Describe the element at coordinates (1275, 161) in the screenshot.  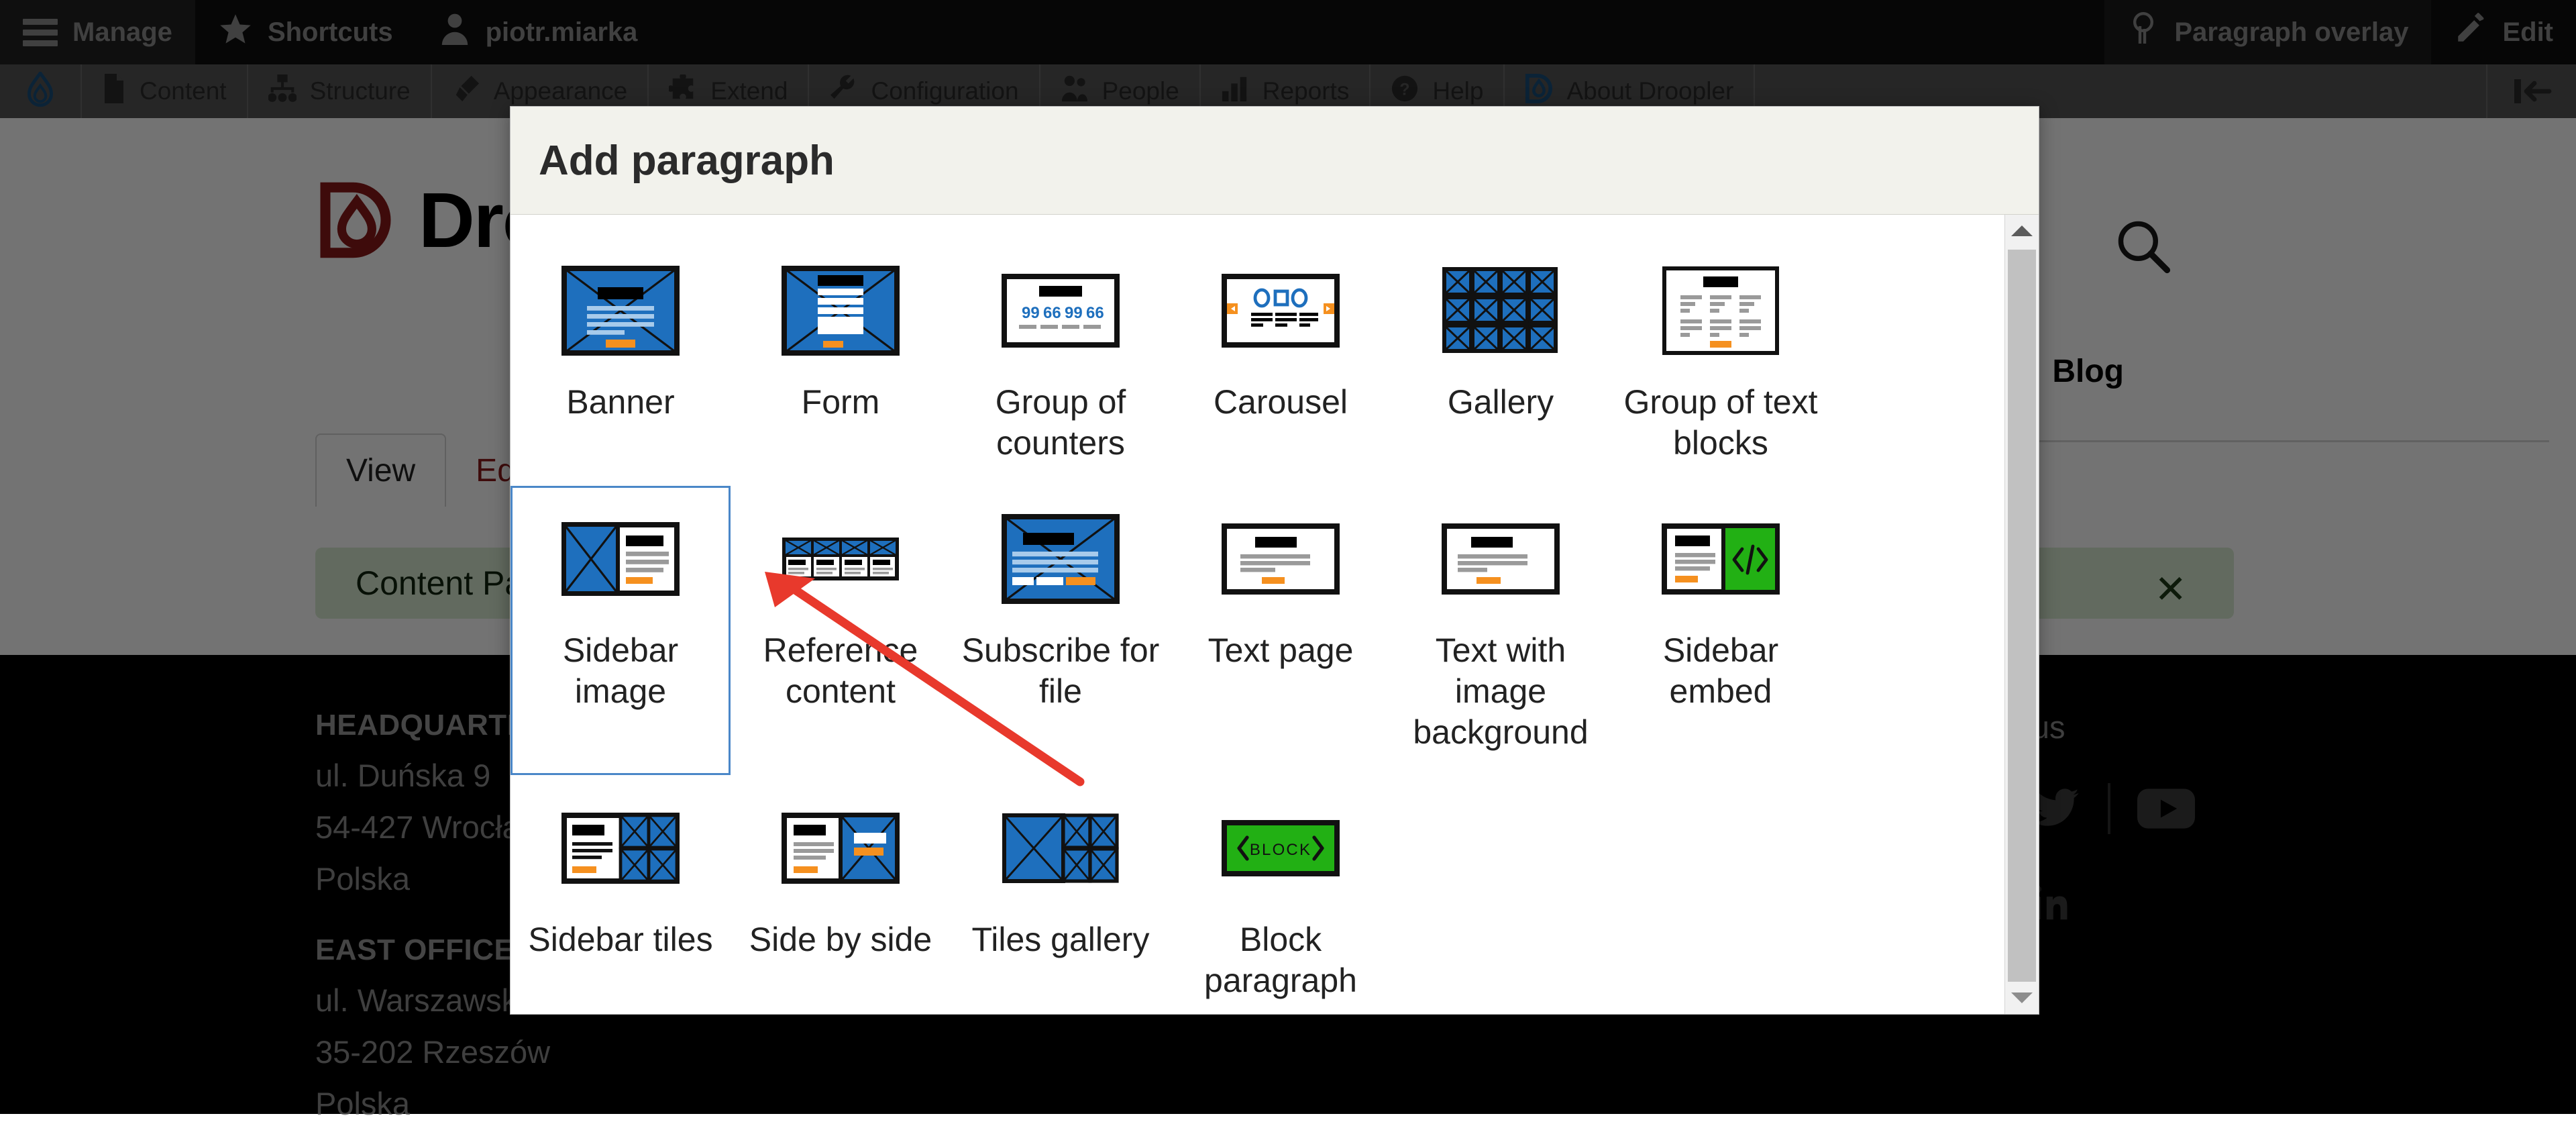
I see `dialog-header: Add paragraph` at that location.